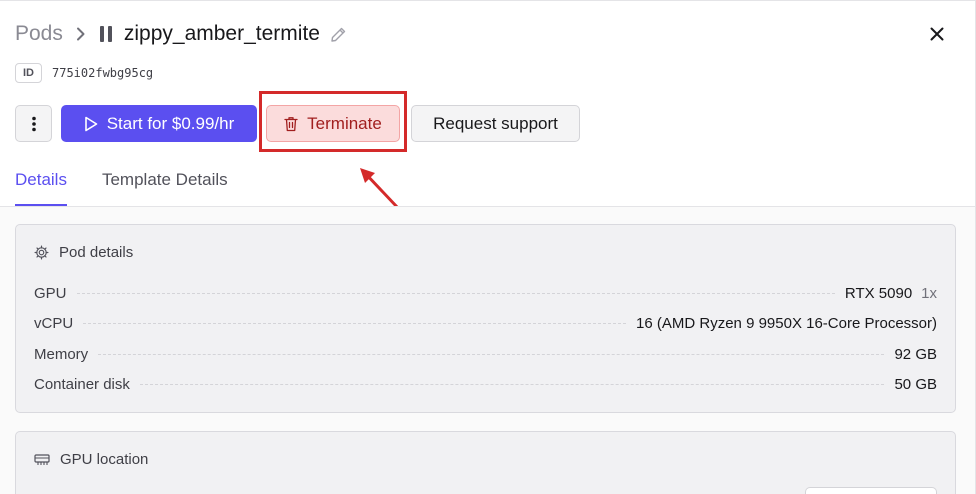 The width and height of the screenshot is (976, 494). I want to click on detail-row-gpu: GPU RTX 5090 1x, so click(485, 293).